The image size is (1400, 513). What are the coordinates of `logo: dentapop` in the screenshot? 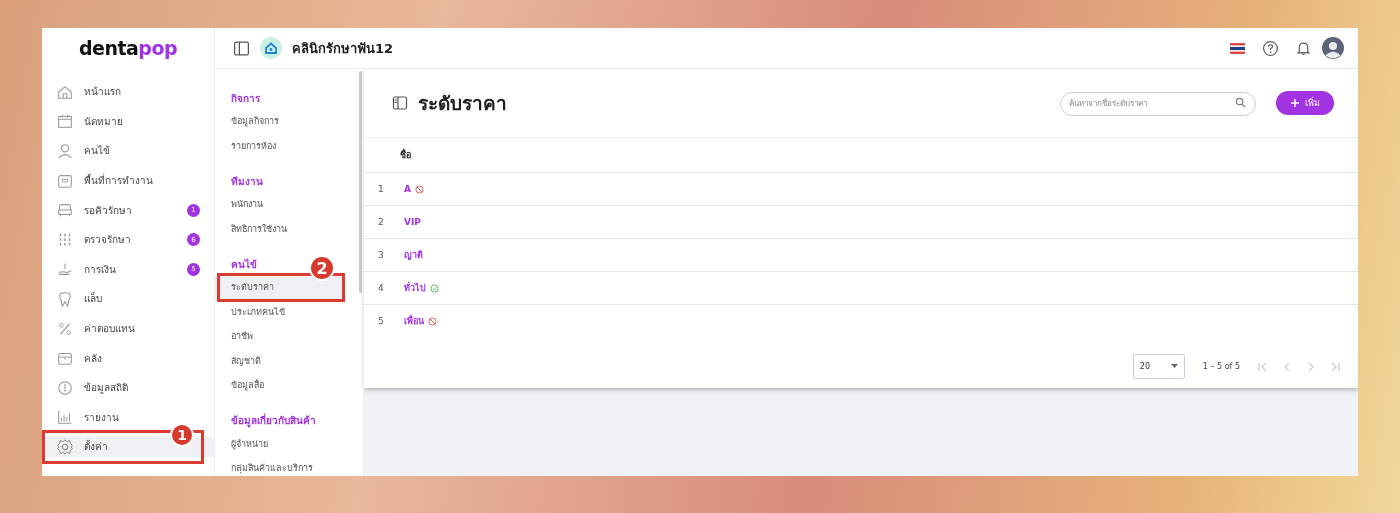 It's located at (128, 48).